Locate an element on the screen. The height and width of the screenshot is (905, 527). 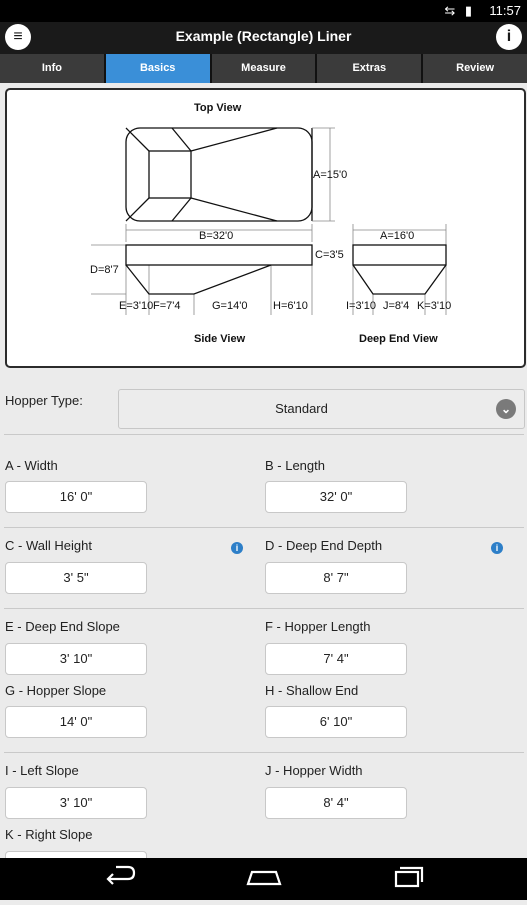
nav-bar is located at coordinates (263, 879).